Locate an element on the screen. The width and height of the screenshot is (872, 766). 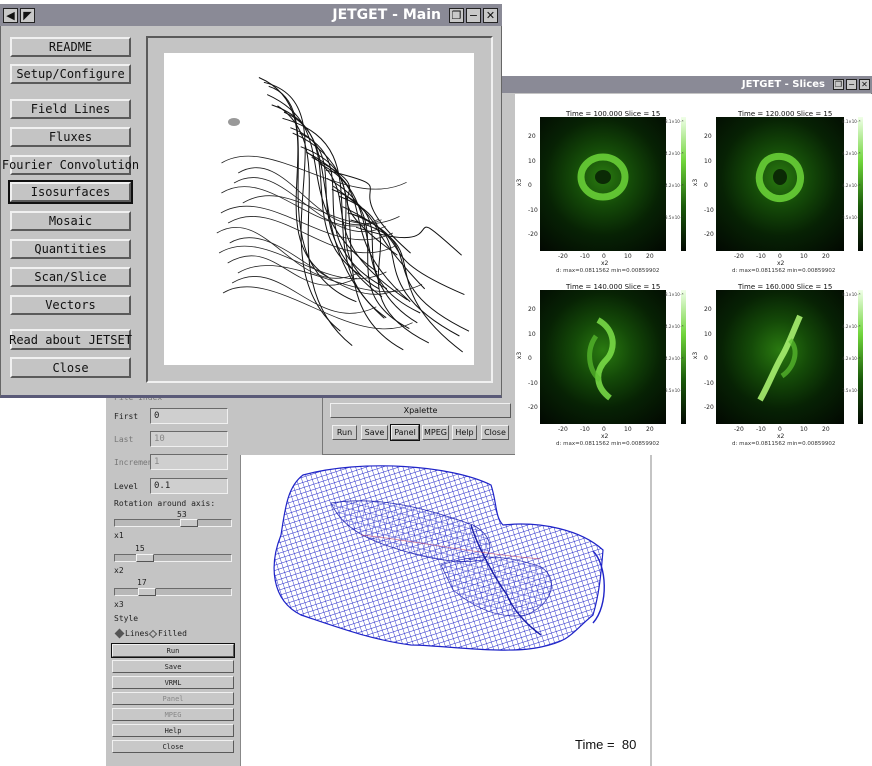
source-sphere is located at coordinates (234, 122).